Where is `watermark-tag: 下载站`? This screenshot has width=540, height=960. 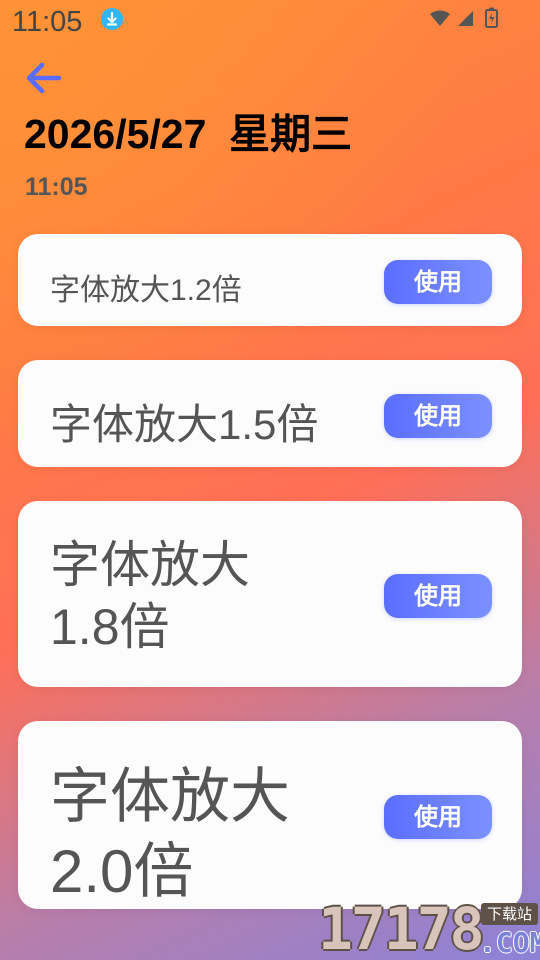
watermark-tag: 下载站 is located at coordinates (509, 914).